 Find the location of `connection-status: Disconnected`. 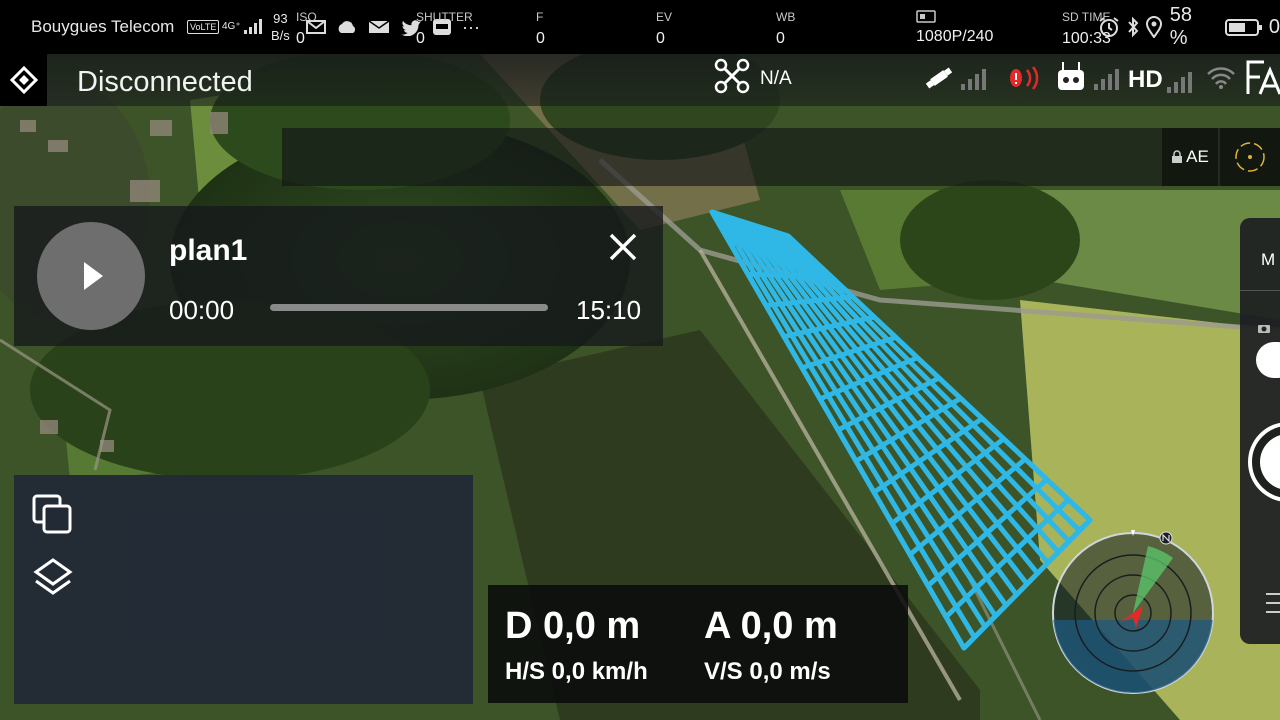

connection-status: Disconnected is located at coordinates (165, 82).